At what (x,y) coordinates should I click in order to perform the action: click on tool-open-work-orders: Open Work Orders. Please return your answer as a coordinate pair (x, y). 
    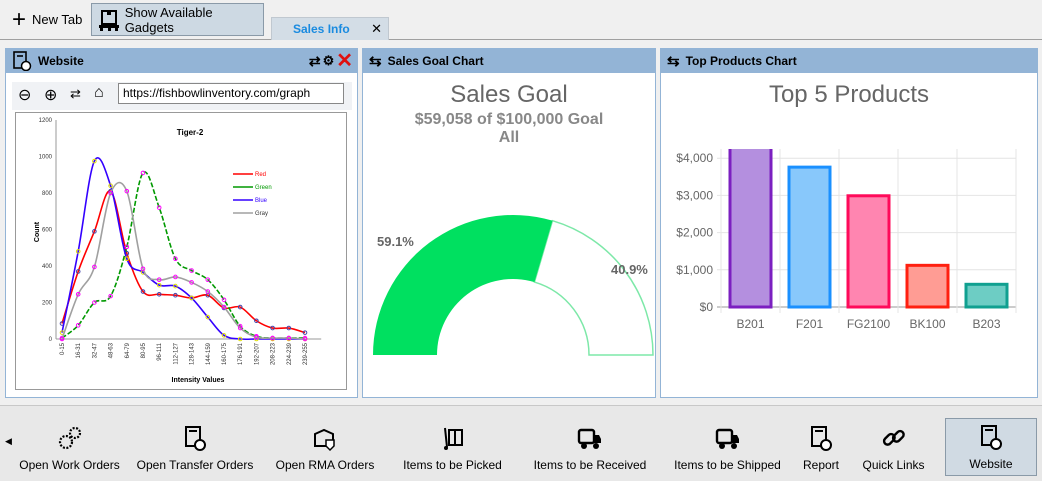
    Looking at the image, I should click on (69, 445).